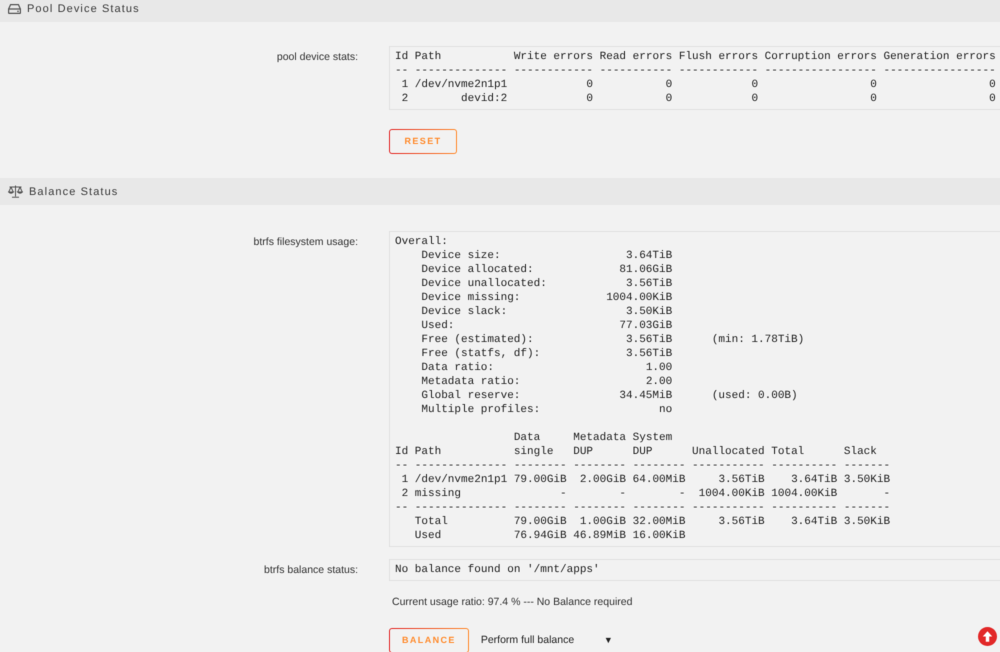 Image resolution: width=1000 pixels, height=652 pixels. I want to click on usage-label: Global reserve:, so click(470, 396).